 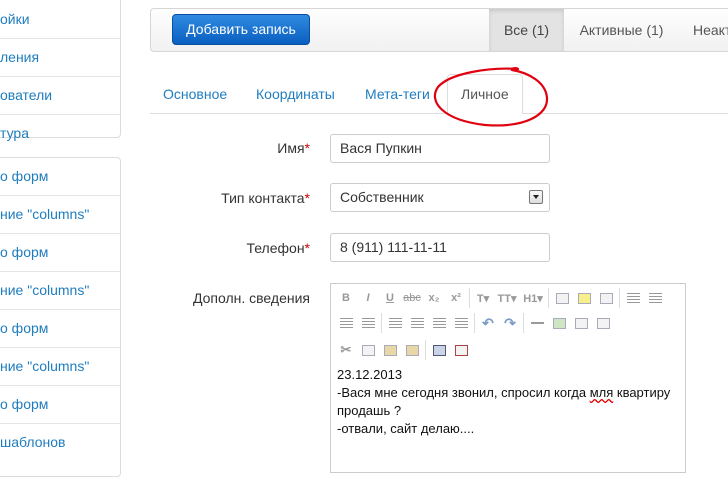 I want to click on italic-icon: I, so click(x=368, y=298).